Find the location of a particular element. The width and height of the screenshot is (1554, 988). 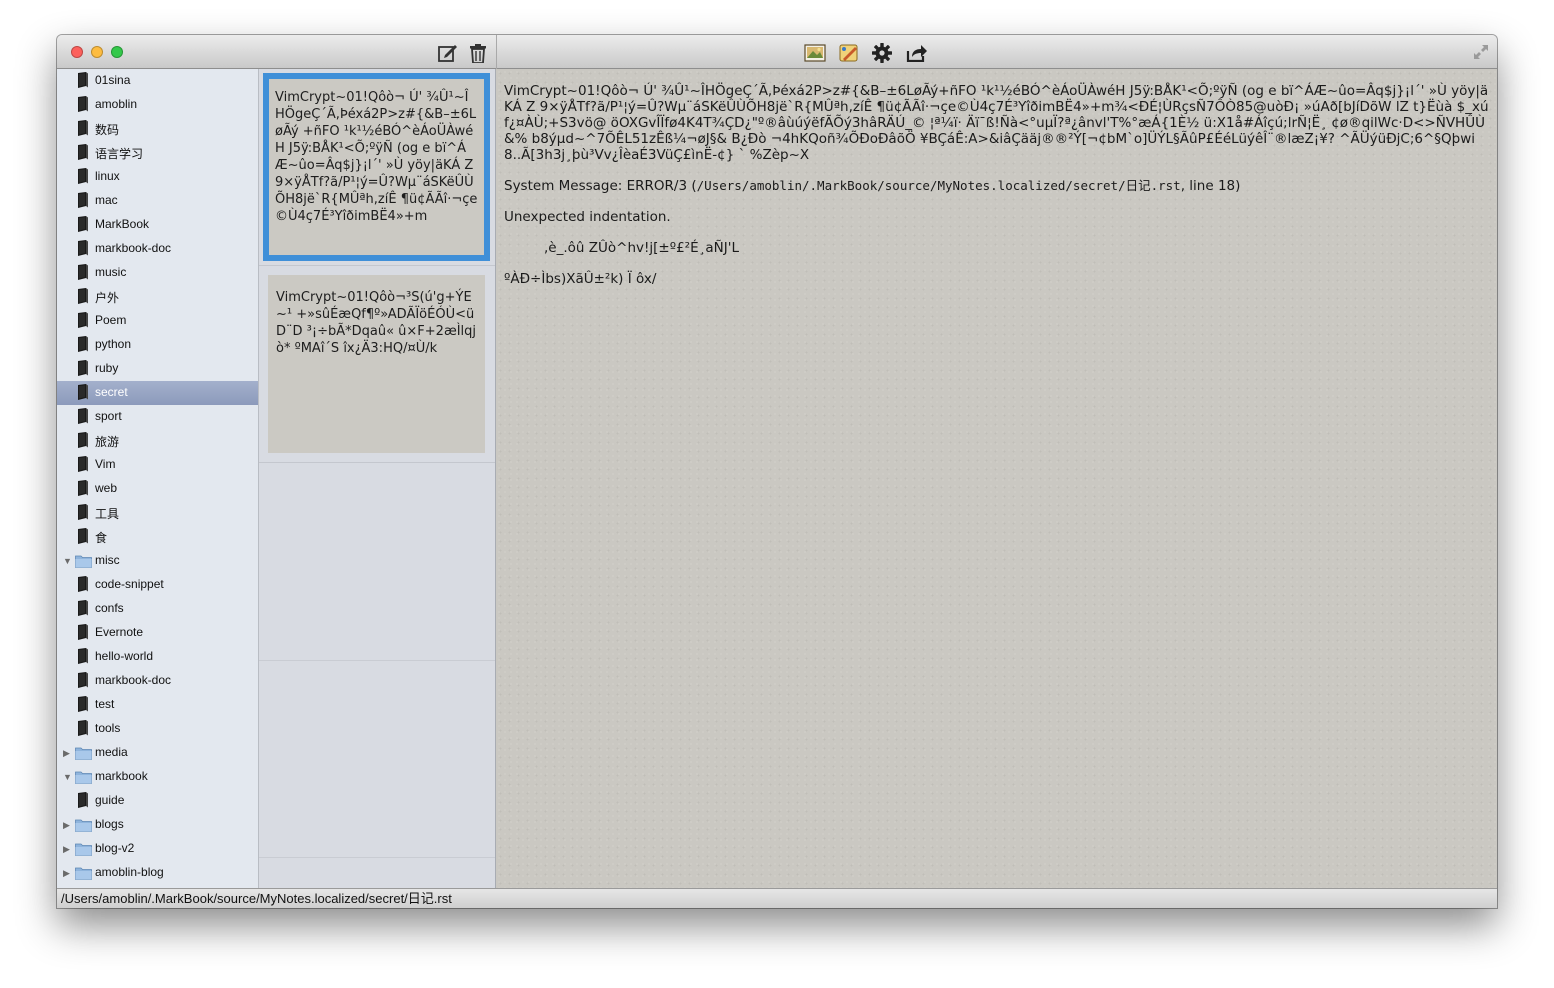

sidebar-item-户外: 户外 is located at coordinates (157, 297).